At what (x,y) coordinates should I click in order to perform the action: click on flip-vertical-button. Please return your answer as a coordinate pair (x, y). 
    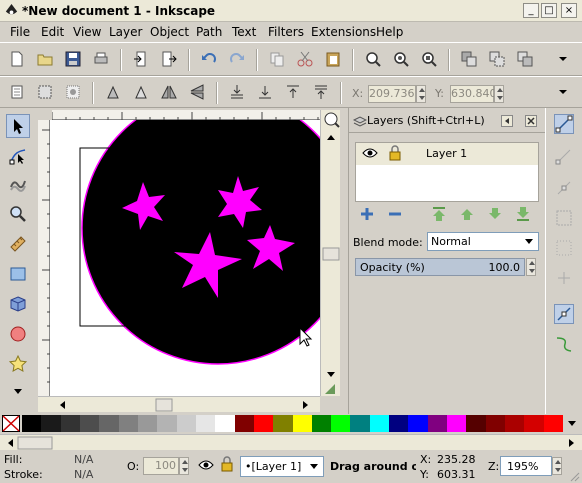
    Looking at the image, I should click on (197, 92).